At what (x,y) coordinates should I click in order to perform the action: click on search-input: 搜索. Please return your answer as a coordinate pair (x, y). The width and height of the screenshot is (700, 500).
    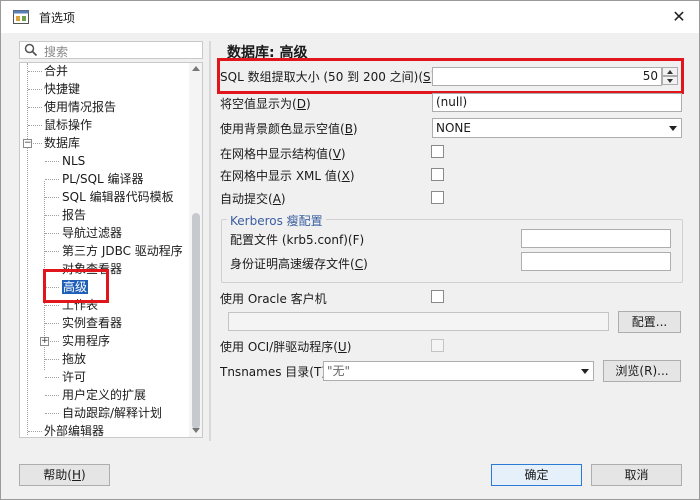
    Looking at the image, I should click on (111, 50).